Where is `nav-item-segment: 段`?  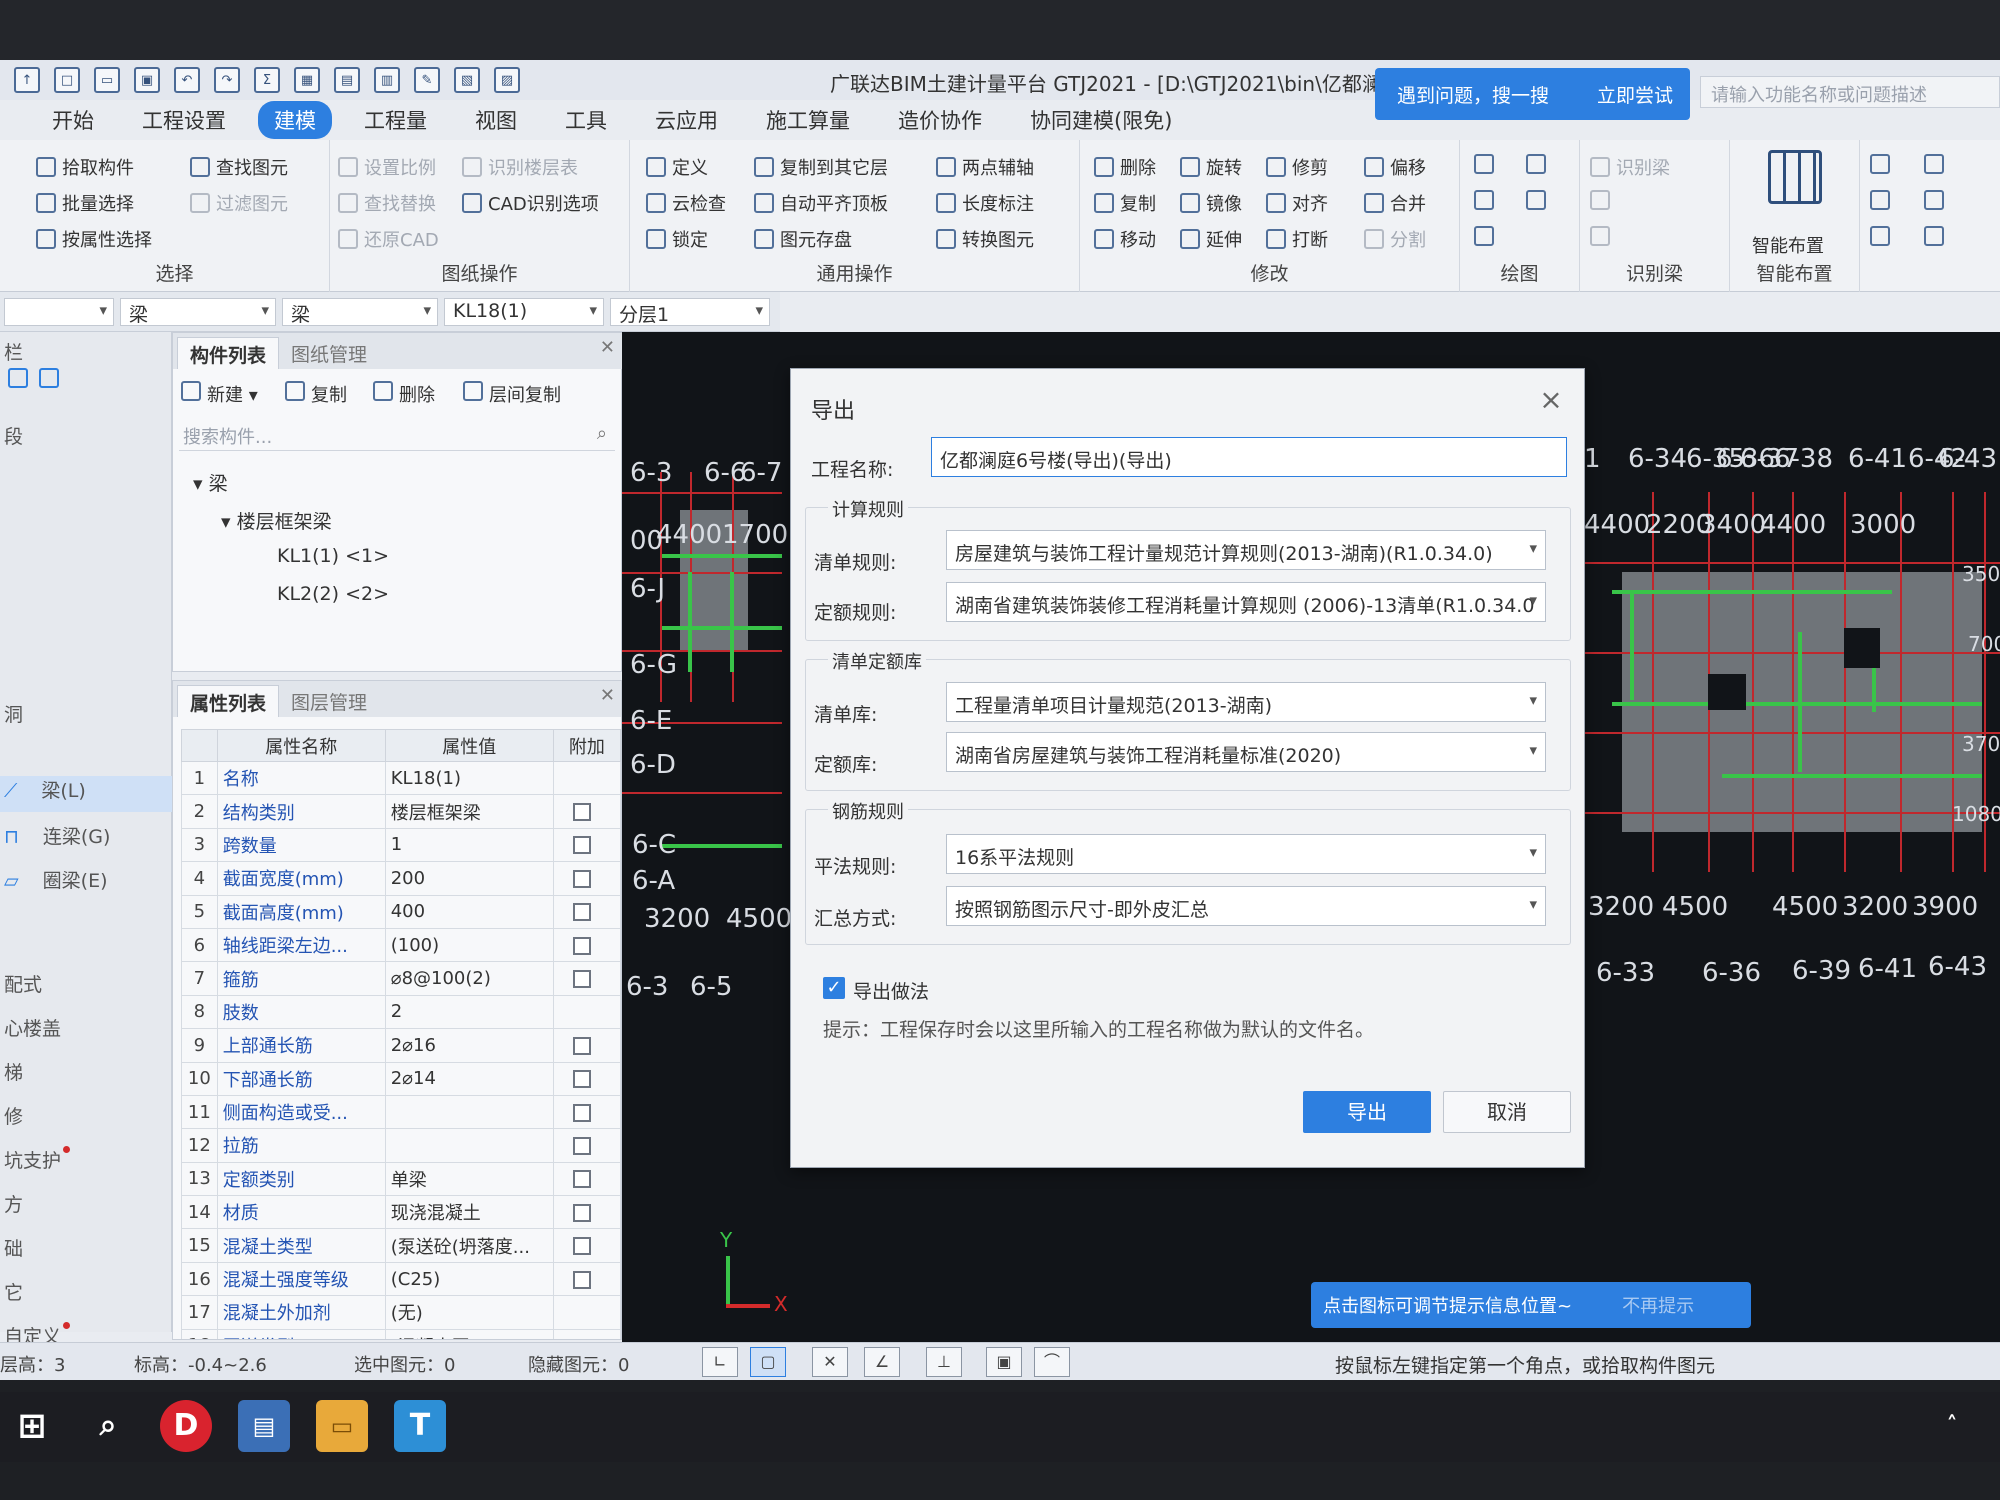
nav-item-segment: 段 is located at coordinates (86, 440).